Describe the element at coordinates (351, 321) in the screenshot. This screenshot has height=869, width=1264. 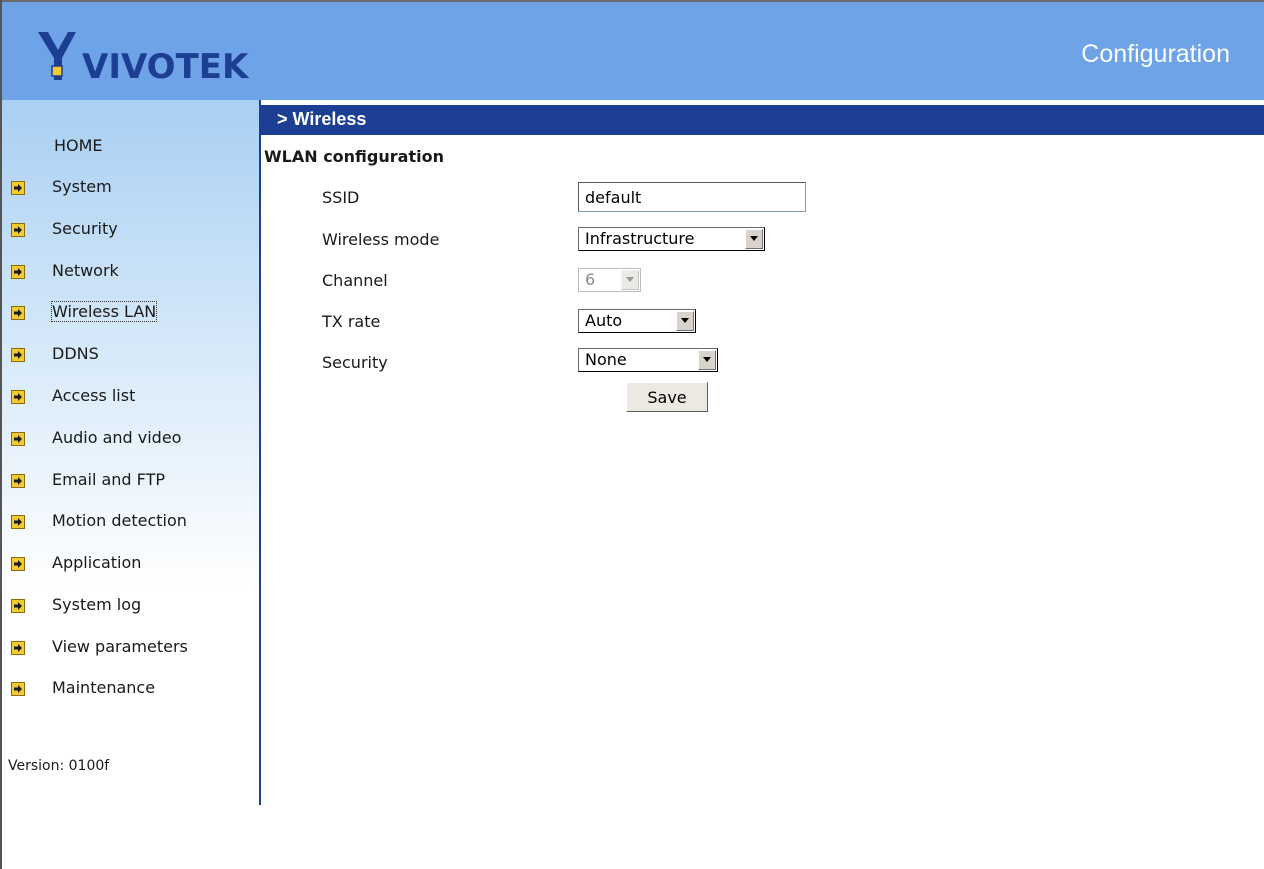
I see `tx-rate-label: TX rate` at that location.